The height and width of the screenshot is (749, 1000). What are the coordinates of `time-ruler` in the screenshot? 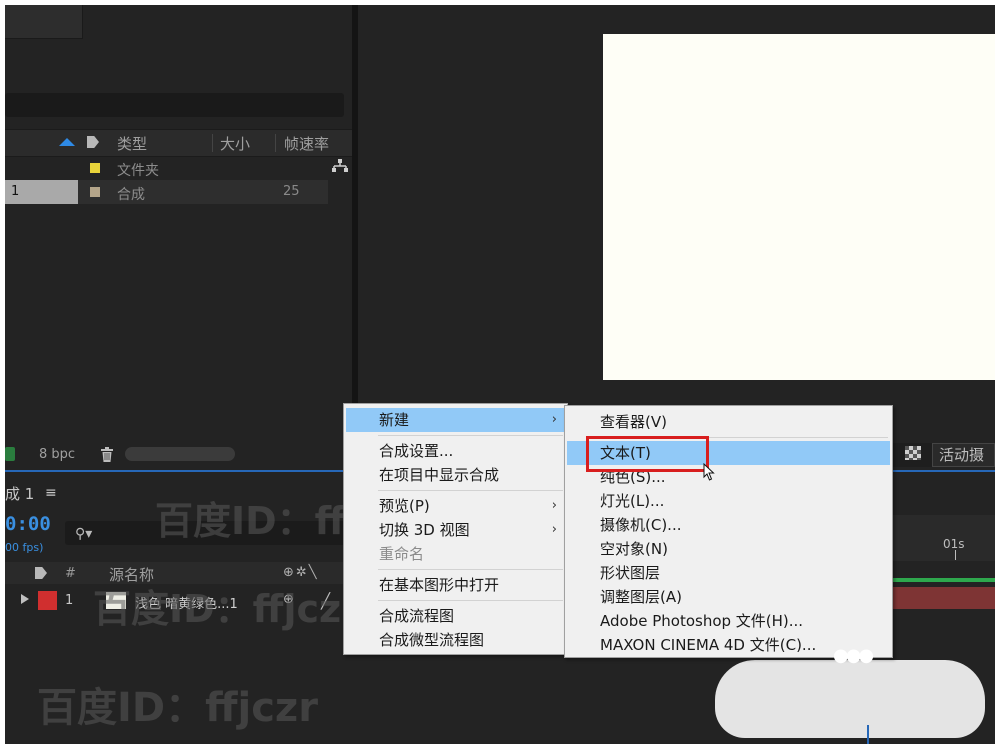 It's located at (937, 538).